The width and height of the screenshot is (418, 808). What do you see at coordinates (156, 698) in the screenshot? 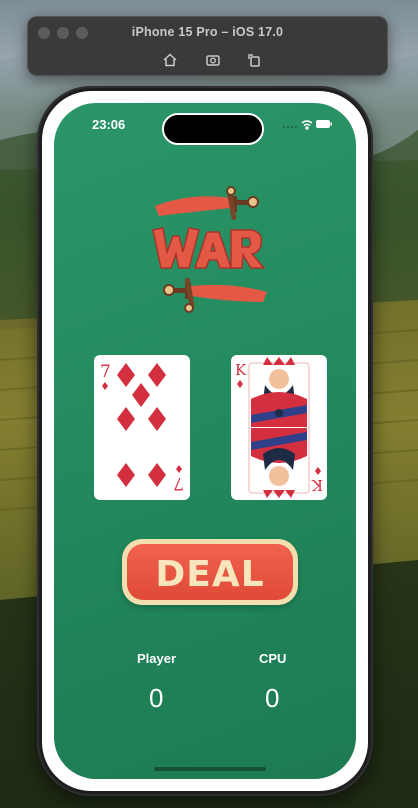
I see `player-score: 0` at bounding box center [156, 698].